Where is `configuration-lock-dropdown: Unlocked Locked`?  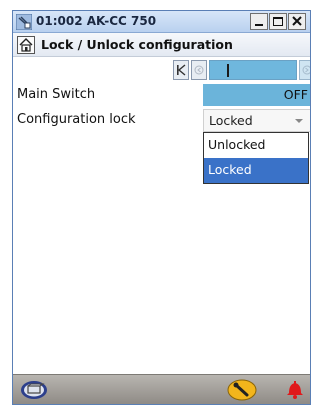
configuration-lock-dropdown: Unlocked Locked is located at coordinates (256, 158).